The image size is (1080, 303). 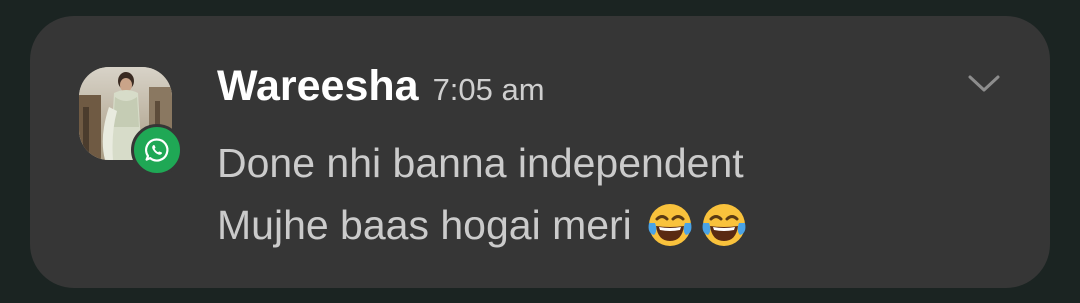 I want to click on message-line: Mujhe baas hogai meri, so click(x=482, y=225).